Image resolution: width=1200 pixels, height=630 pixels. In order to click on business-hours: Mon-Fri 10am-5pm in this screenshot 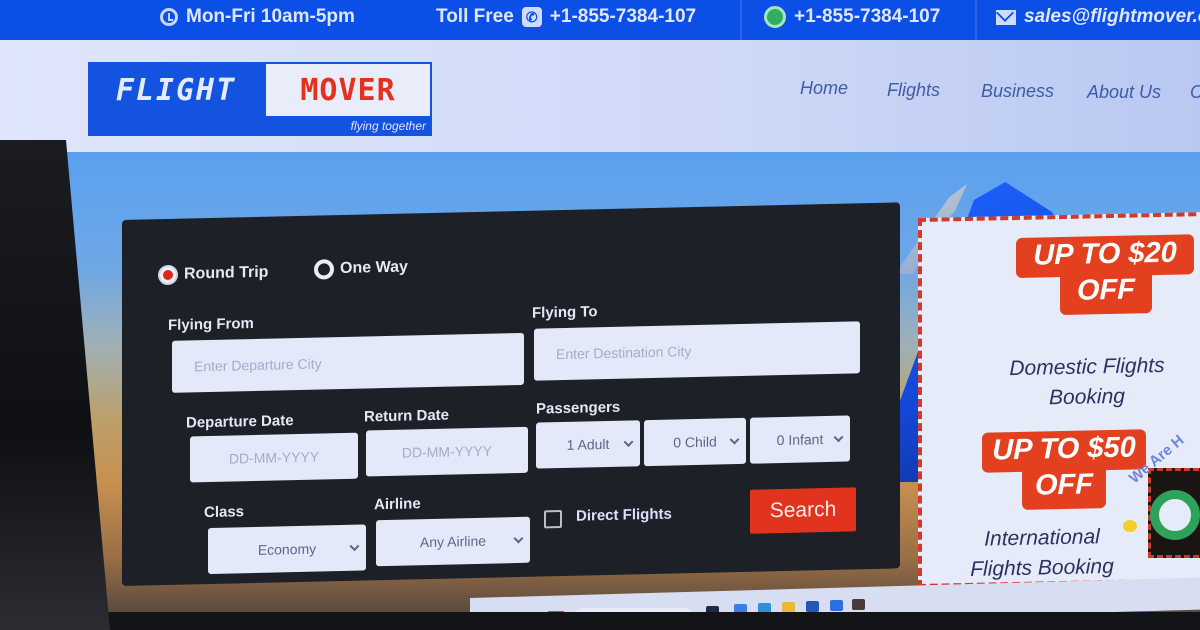, I will do `click(257, 17)`.